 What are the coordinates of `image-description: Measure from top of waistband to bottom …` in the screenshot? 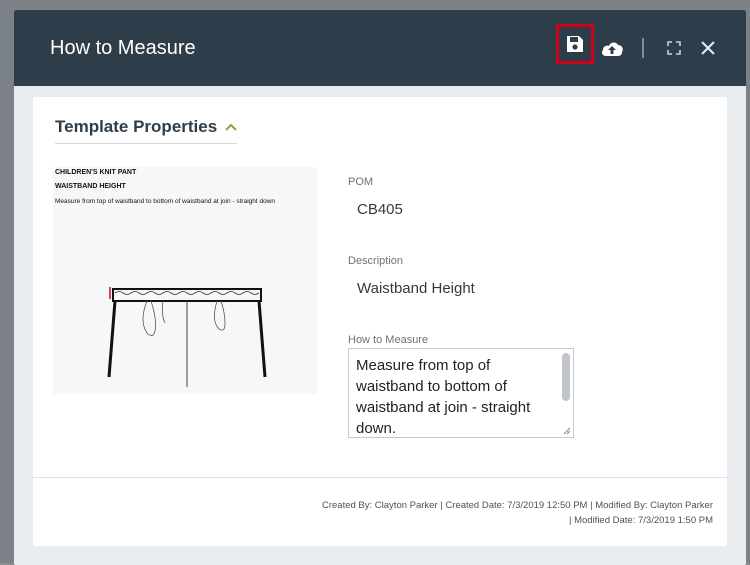 It's located at (165, 201).